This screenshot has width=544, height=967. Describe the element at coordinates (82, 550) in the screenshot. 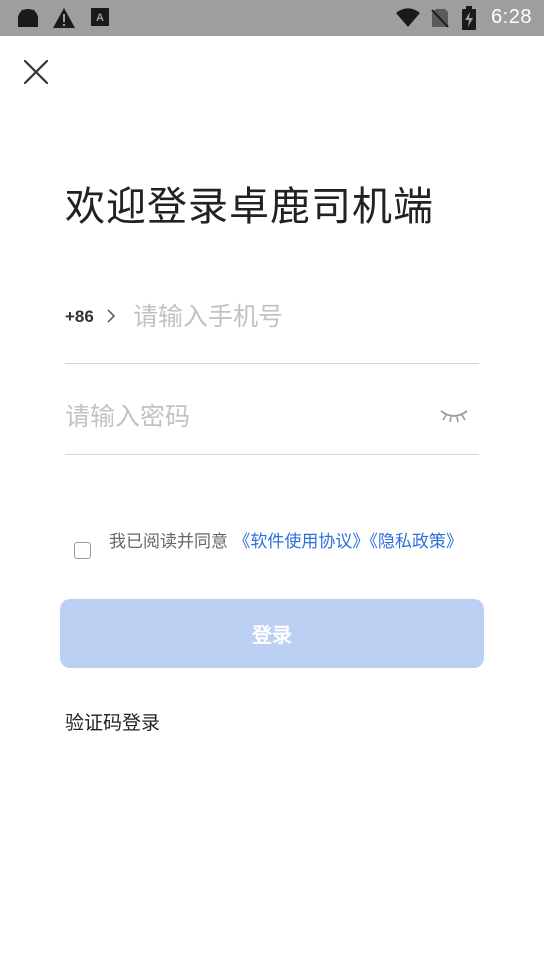

I see `agreement-checkbox` at that location.